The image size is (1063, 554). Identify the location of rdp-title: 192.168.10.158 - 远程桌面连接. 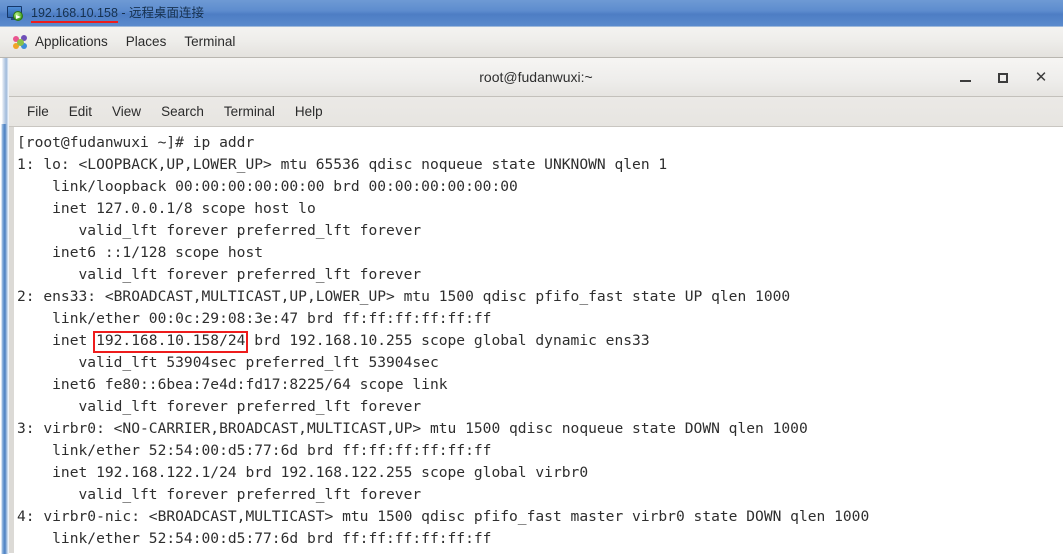
(117, 13).